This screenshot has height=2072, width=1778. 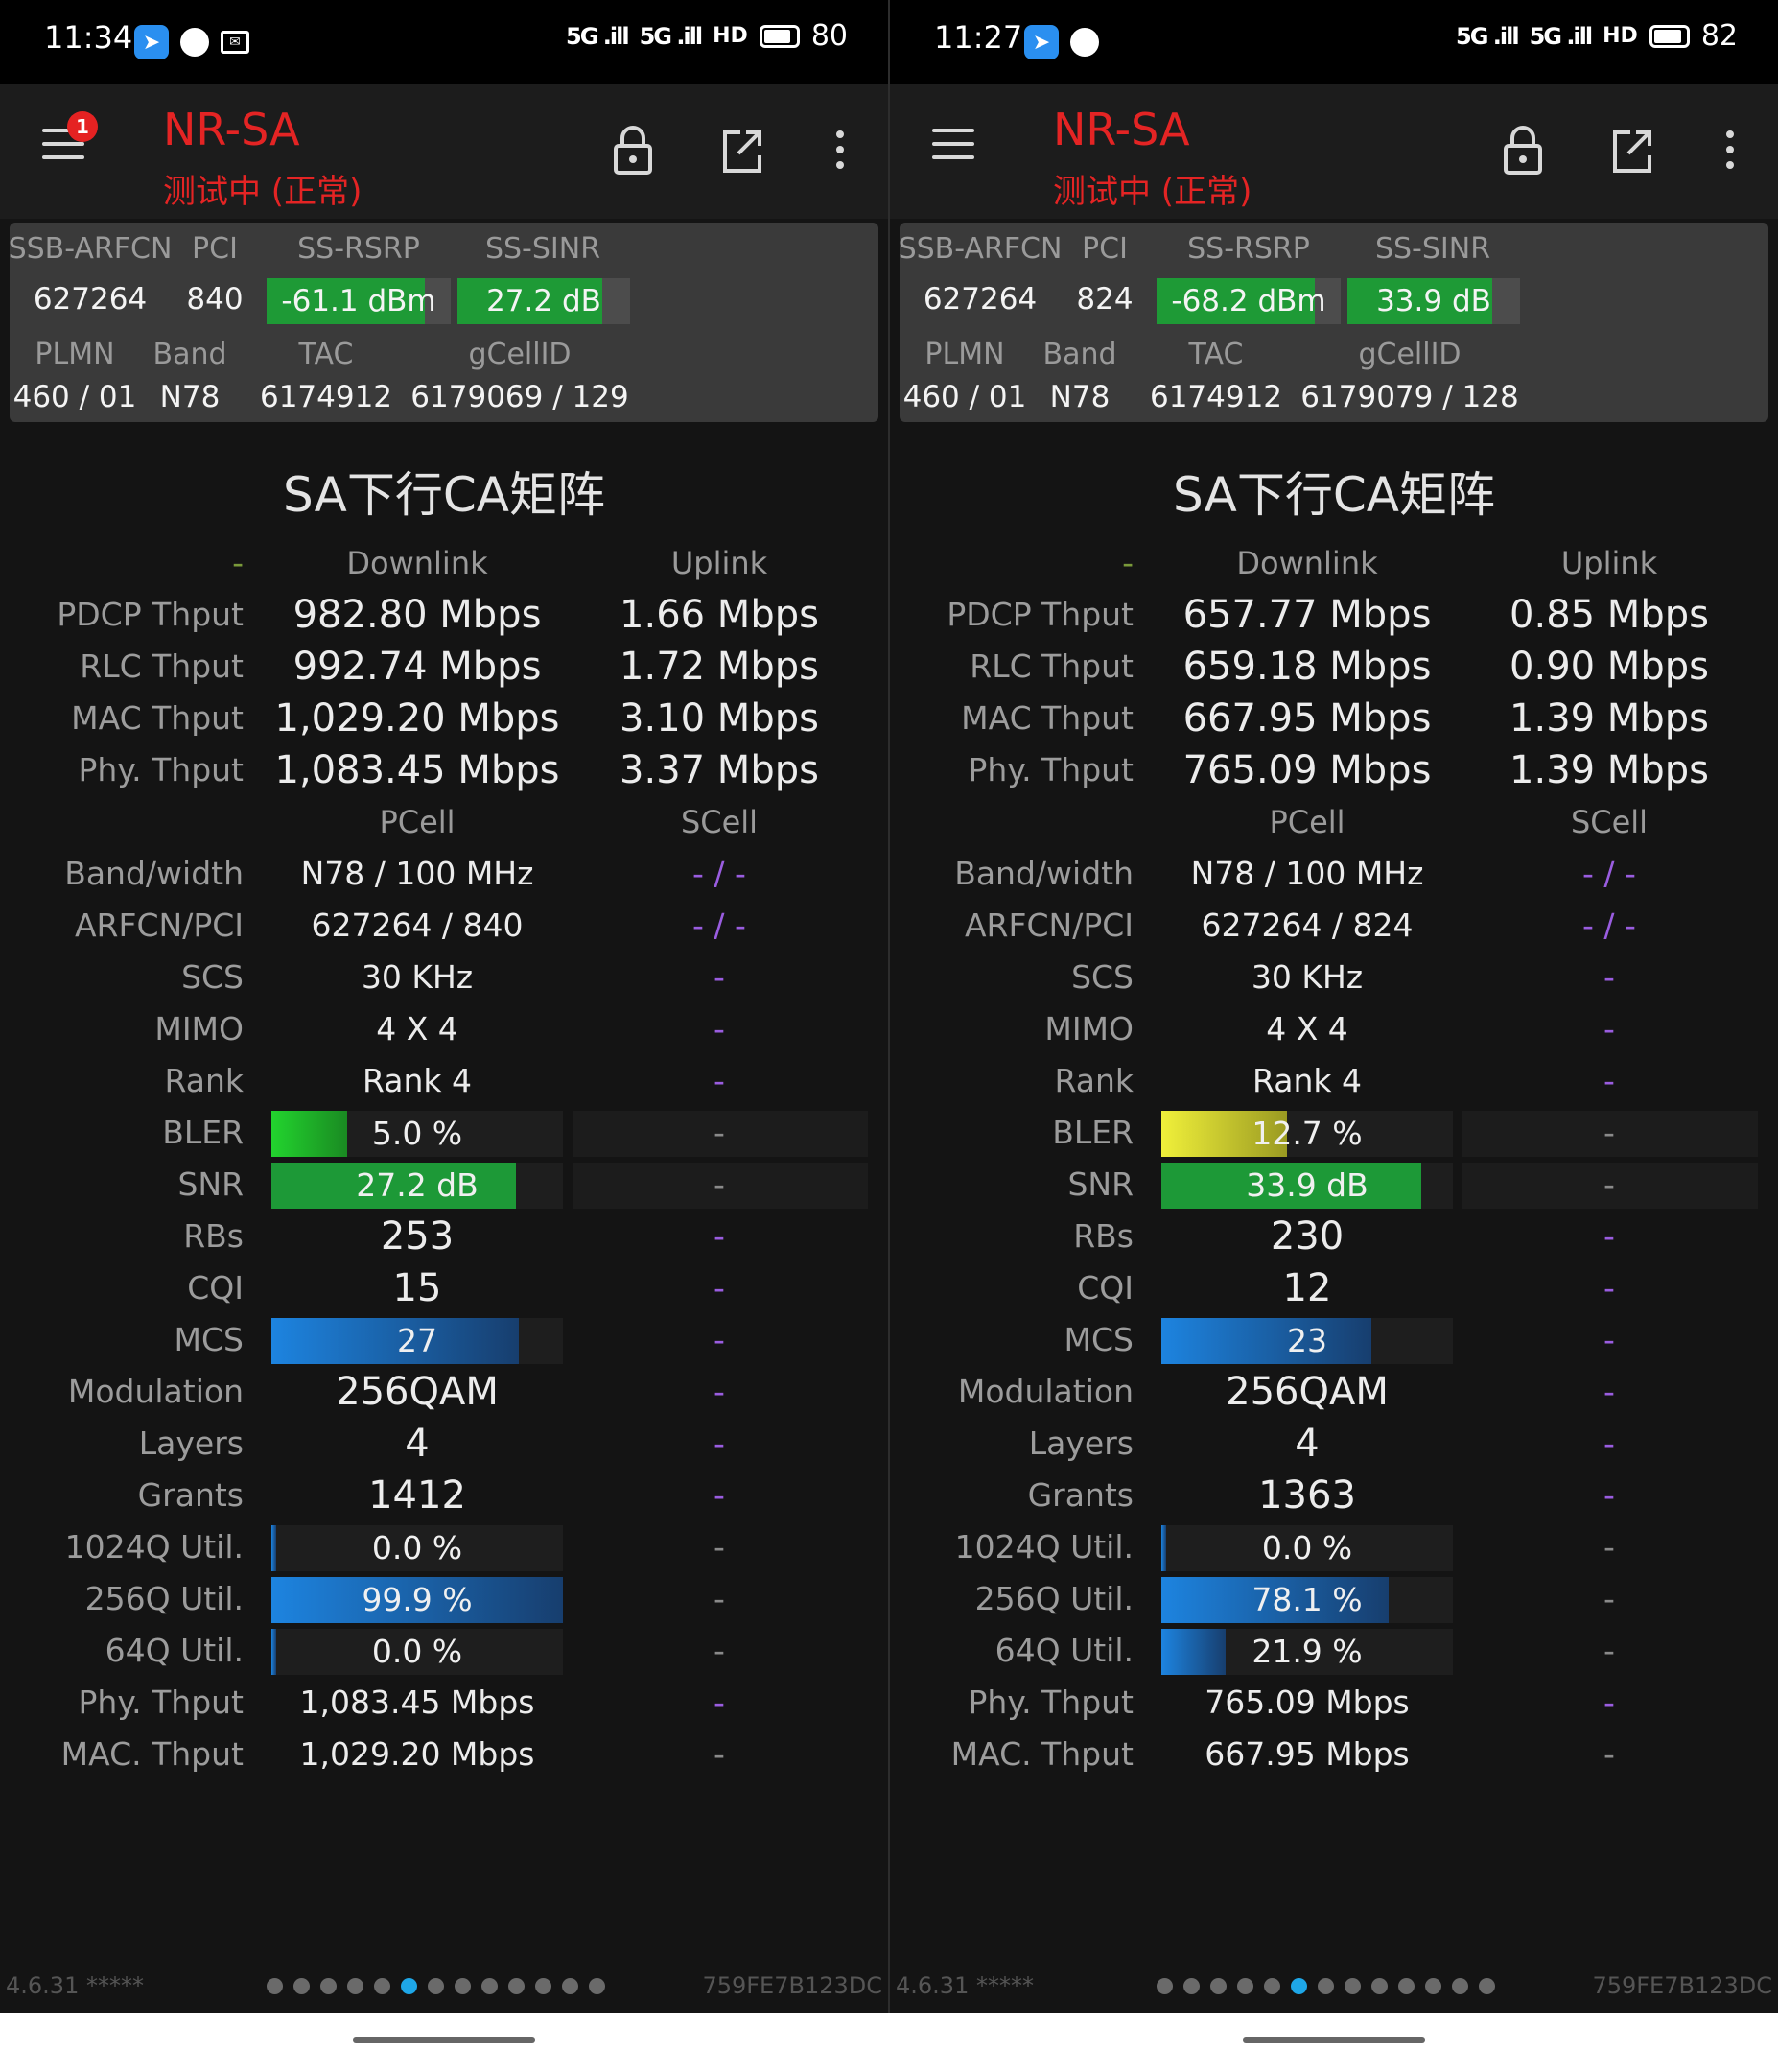 What do you see at coordinates (1433, 301) in the screenshot?
I see `sinr-value: 33.9 dB` at bounding box center [1433, 301].